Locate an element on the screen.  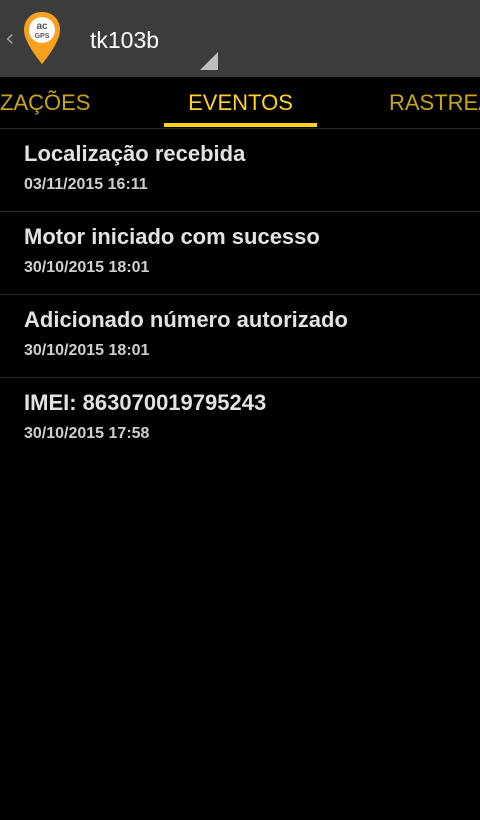
logo-text-top: ac is located at coordinates (42, 26).